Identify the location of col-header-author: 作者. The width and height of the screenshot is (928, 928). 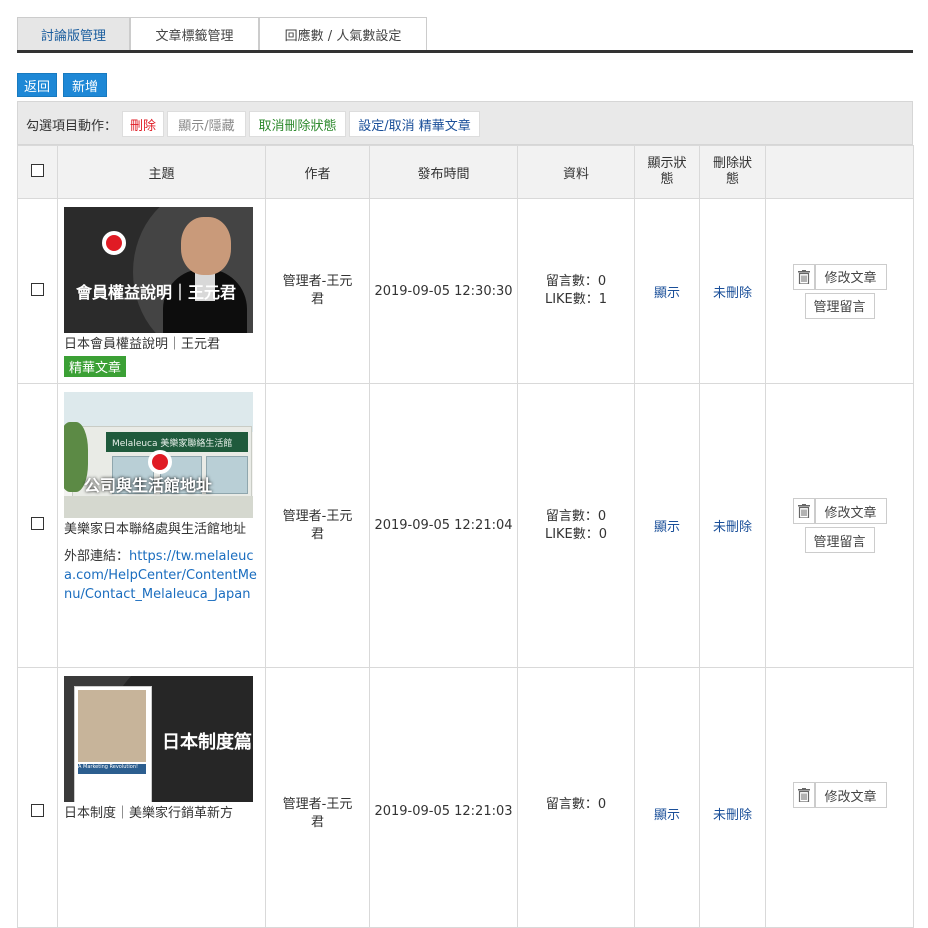
(317, 172).